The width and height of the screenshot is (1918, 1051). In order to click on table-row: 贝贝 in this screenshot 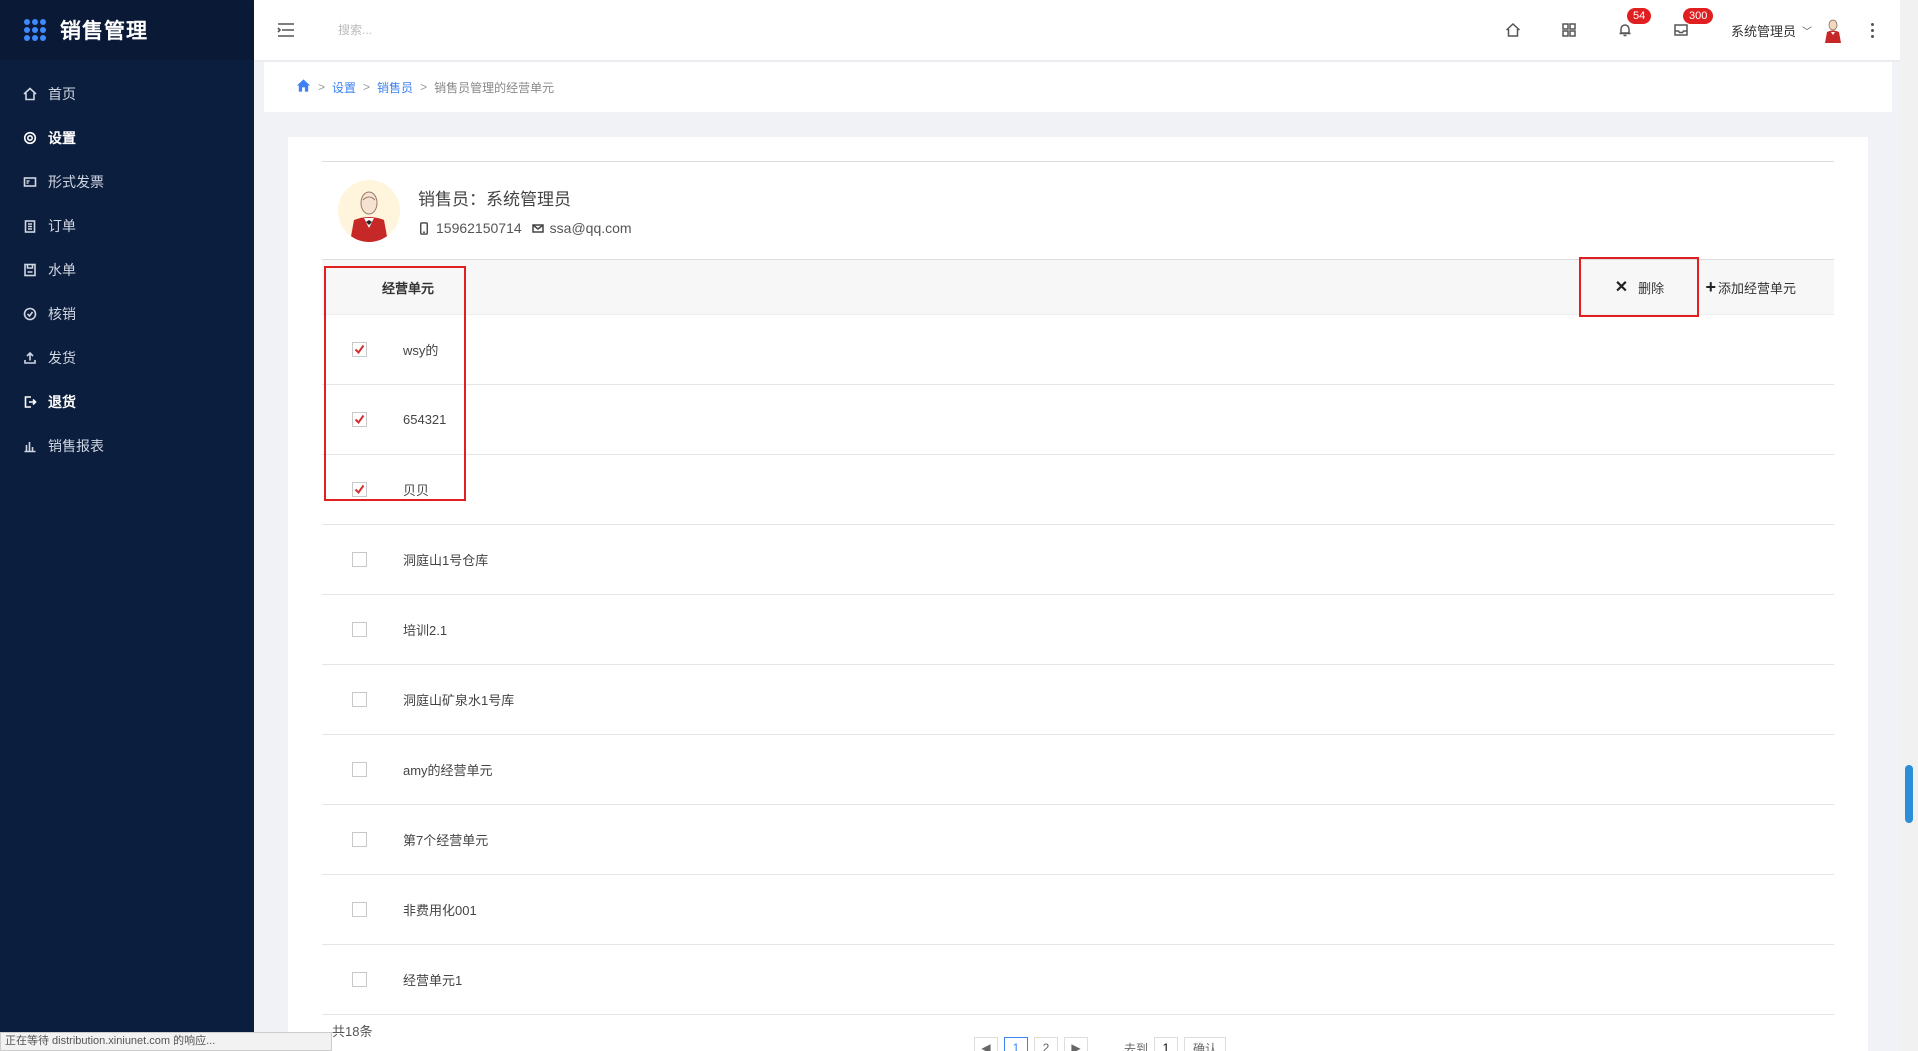, I will do `click(1078, 490)`.